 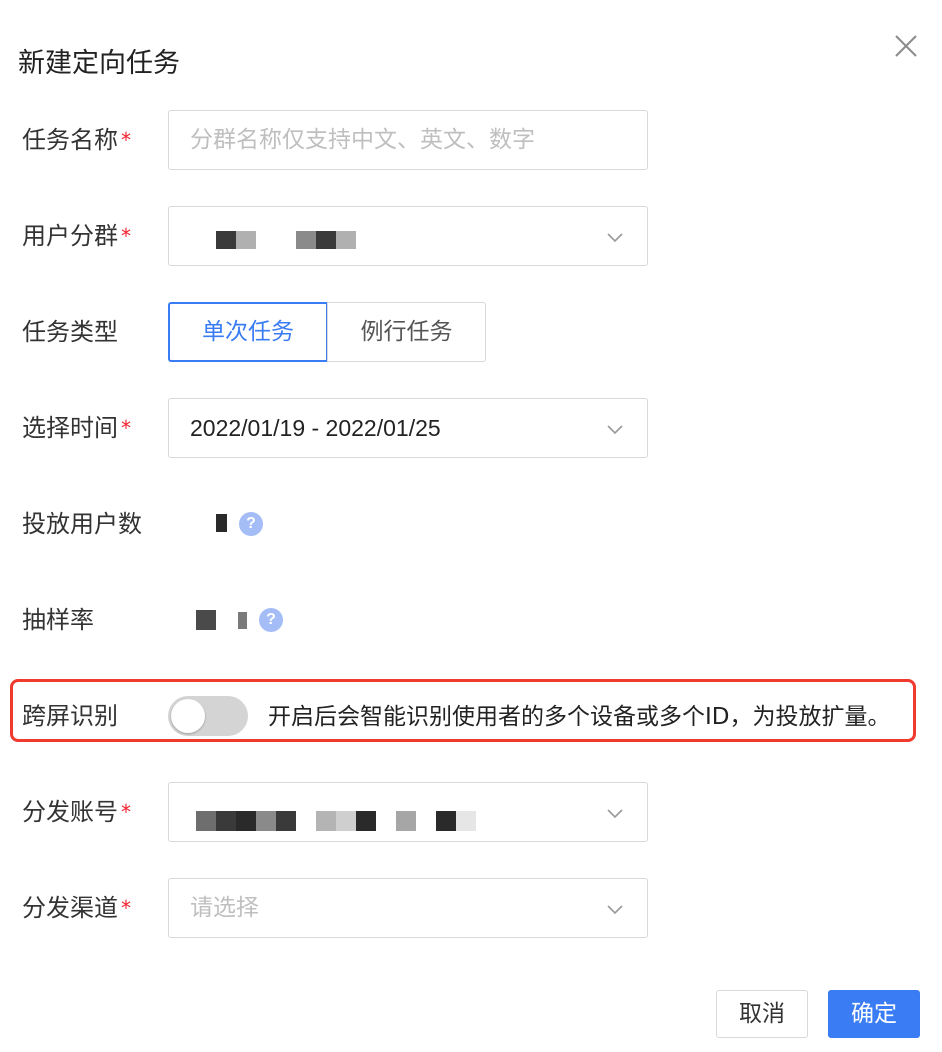 What do you see at coordinates (406, 332) in the screenshot?
I see `task-type-routine-button: 例行任务` at bounding box center [406, 332].